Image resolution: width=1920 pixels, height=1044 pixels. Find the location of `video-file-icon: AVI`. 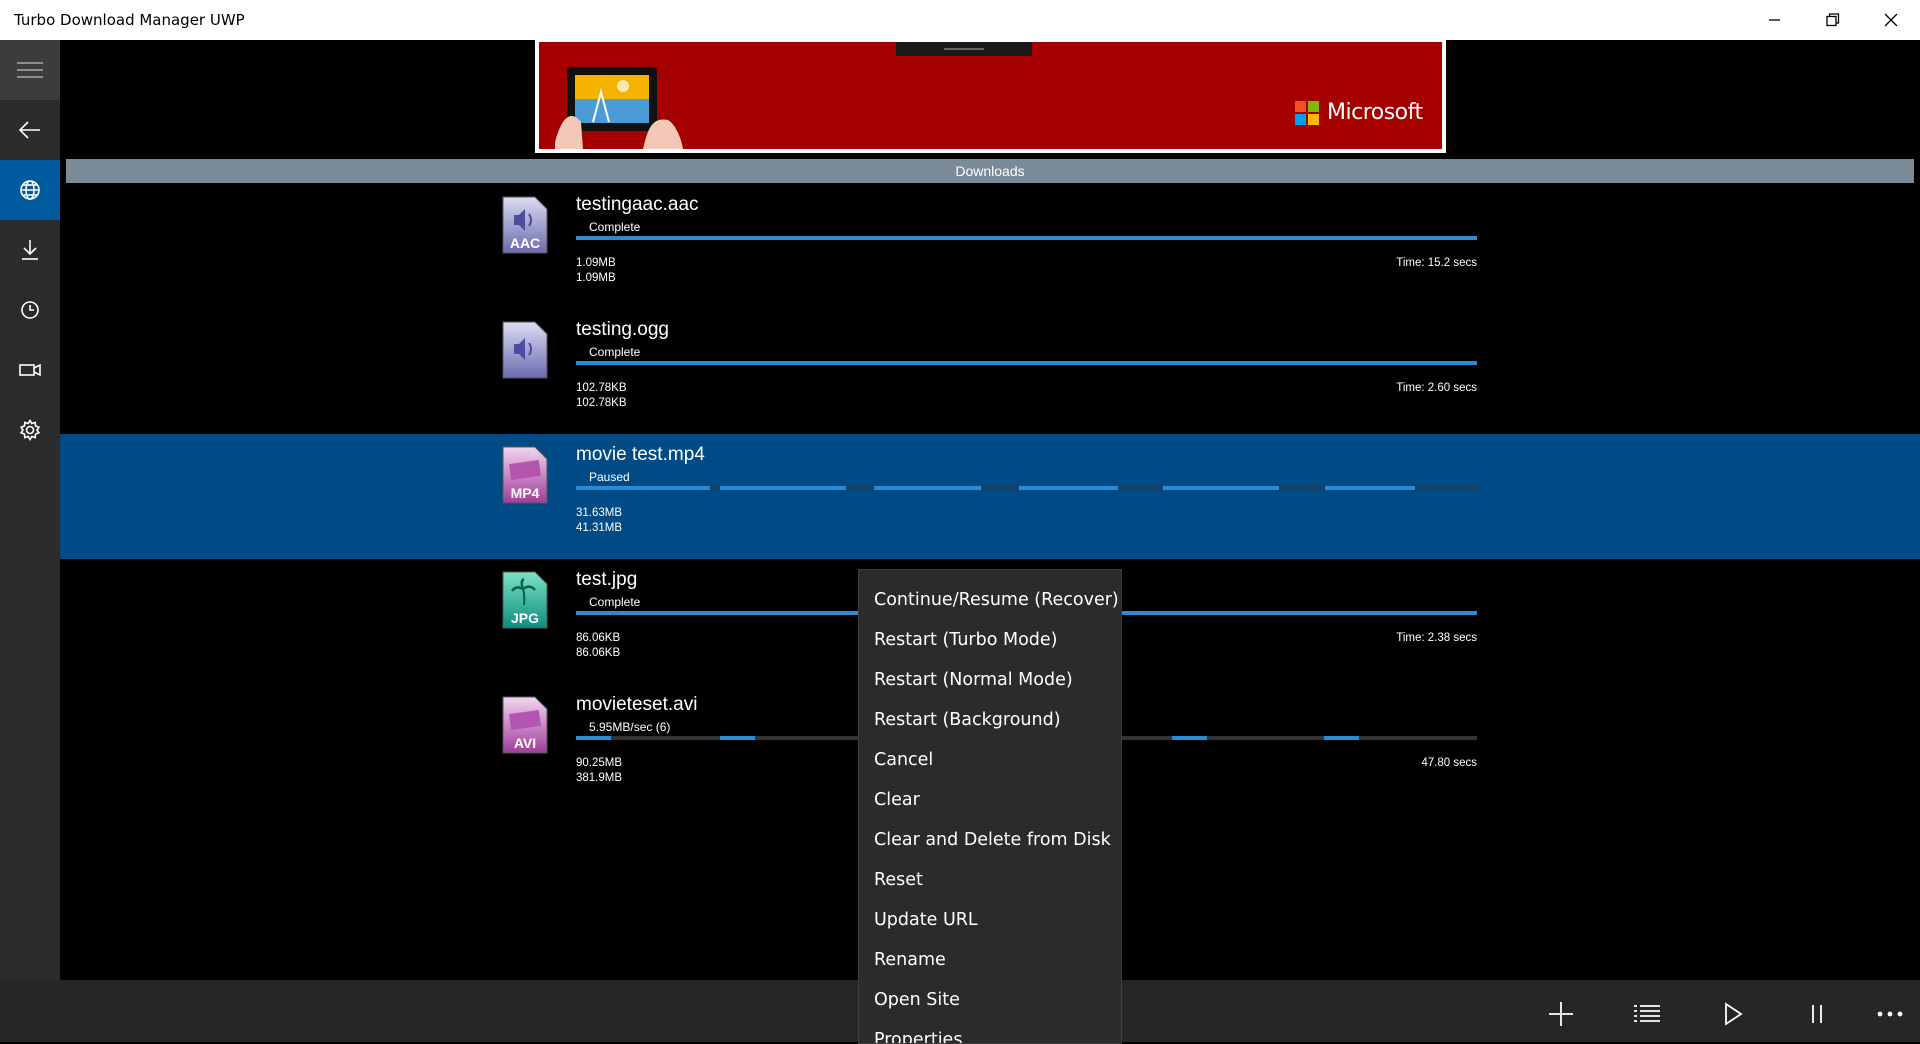

video-file-icon: AVI is located at coordinates (525, 725).